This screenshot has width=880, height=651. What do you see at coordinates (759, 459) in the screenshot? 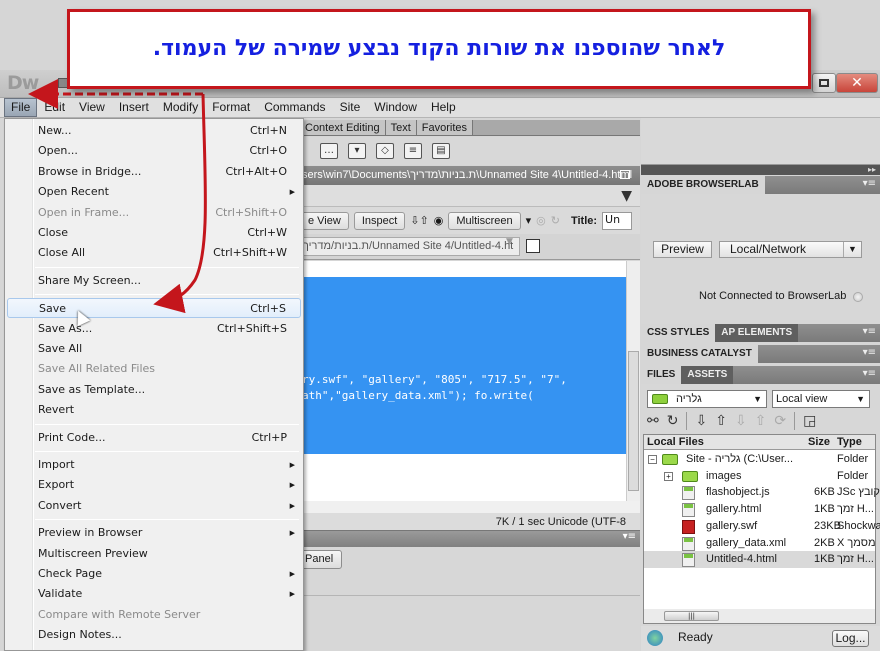
I see `file-row: − Site - גלריה (C:\User... Folder` at bounding box center [759, 459].